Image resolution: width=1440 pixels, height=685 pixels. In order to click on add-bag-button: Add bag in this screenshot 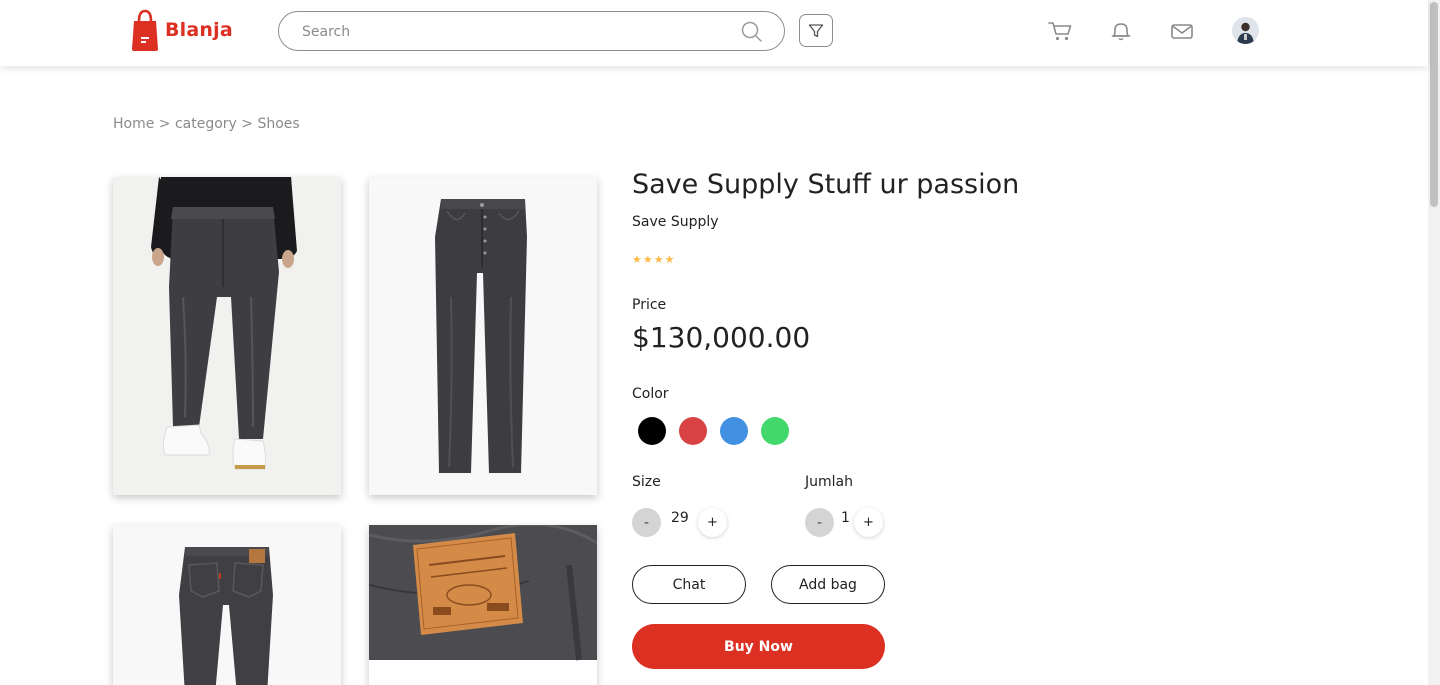, I will do `click(828, 584)`.